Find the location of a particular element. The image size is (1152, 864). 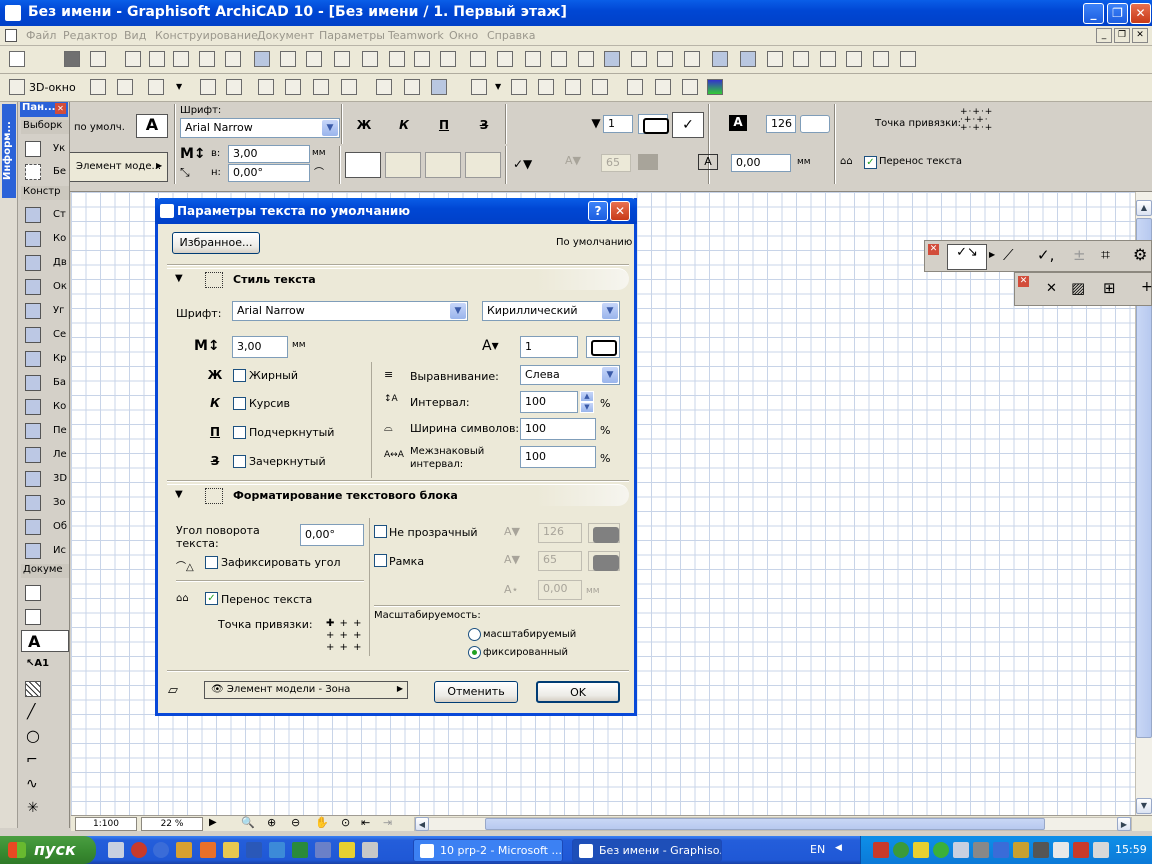

toolbox-header: Пан... ✕ is located at coordinates (44, 109).